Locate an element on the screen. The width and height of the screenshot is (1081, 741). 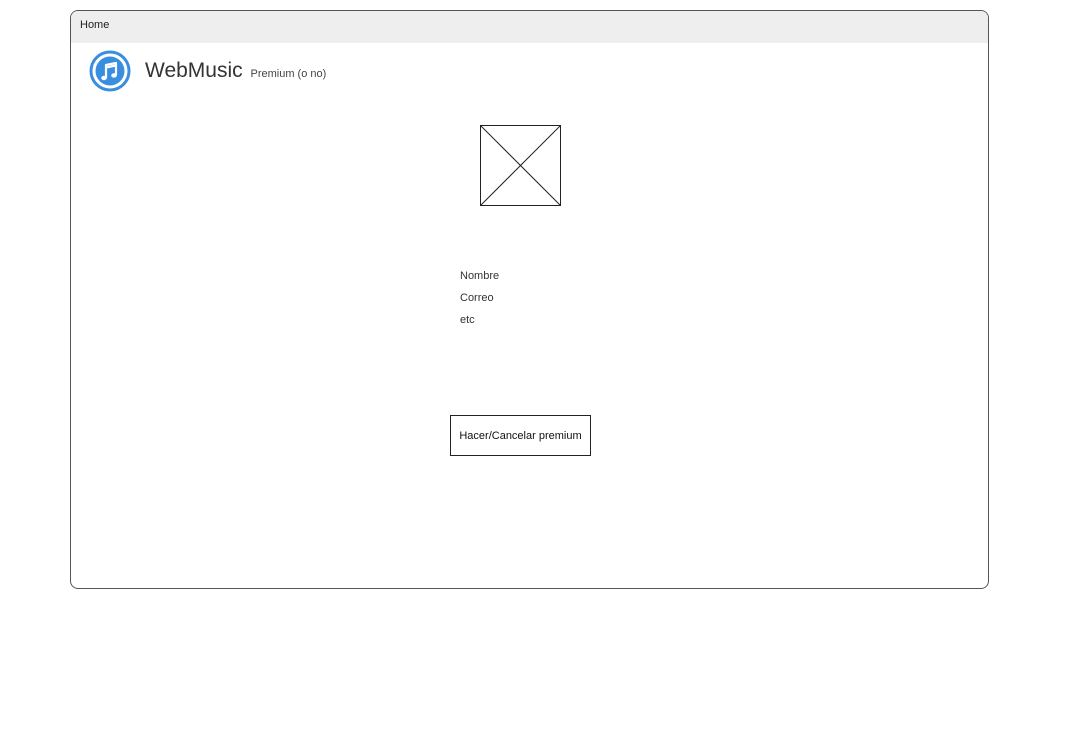
field-nombre: Nombre is located at coordinates (480, 276).